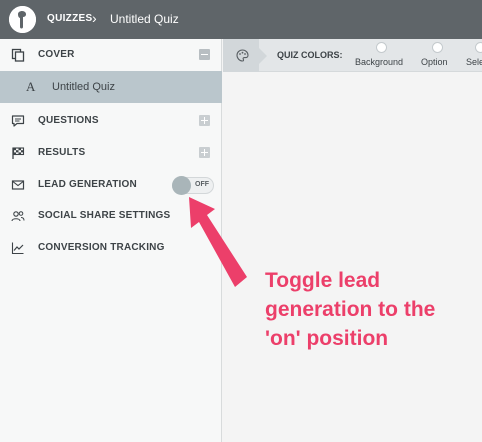 Image resolution: width=482 pixels, height=442 pixels. I want to click on annotation-arrow-icon, so click(218, 242).